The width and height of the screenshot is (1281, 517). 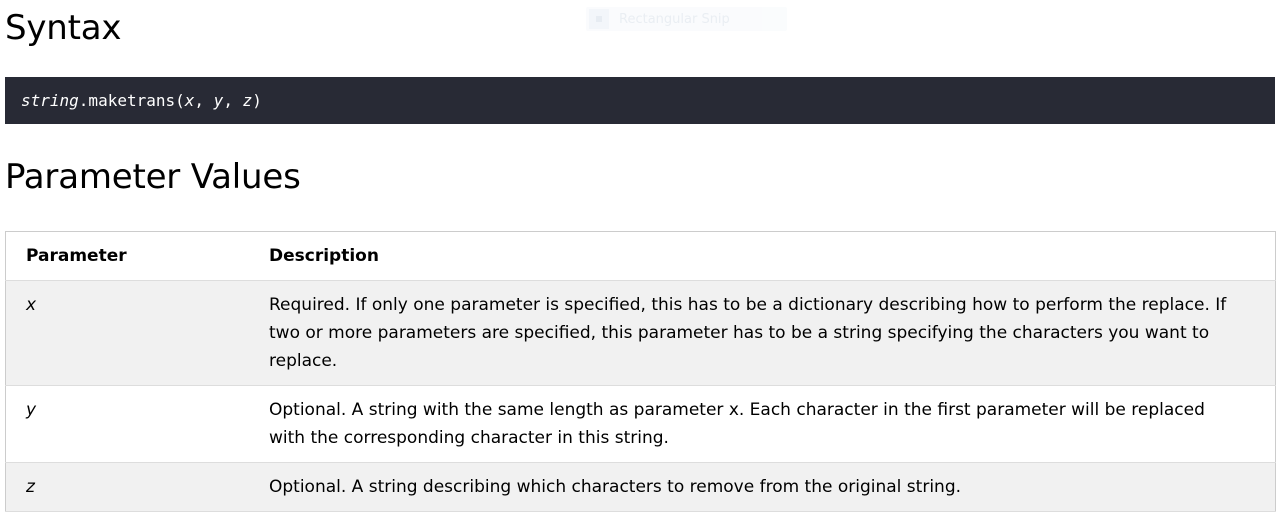 What do you see at coordinates (131, 100) in the screenshot?
I see `code-method: .maketrans(` at bounding box center [131, 100].